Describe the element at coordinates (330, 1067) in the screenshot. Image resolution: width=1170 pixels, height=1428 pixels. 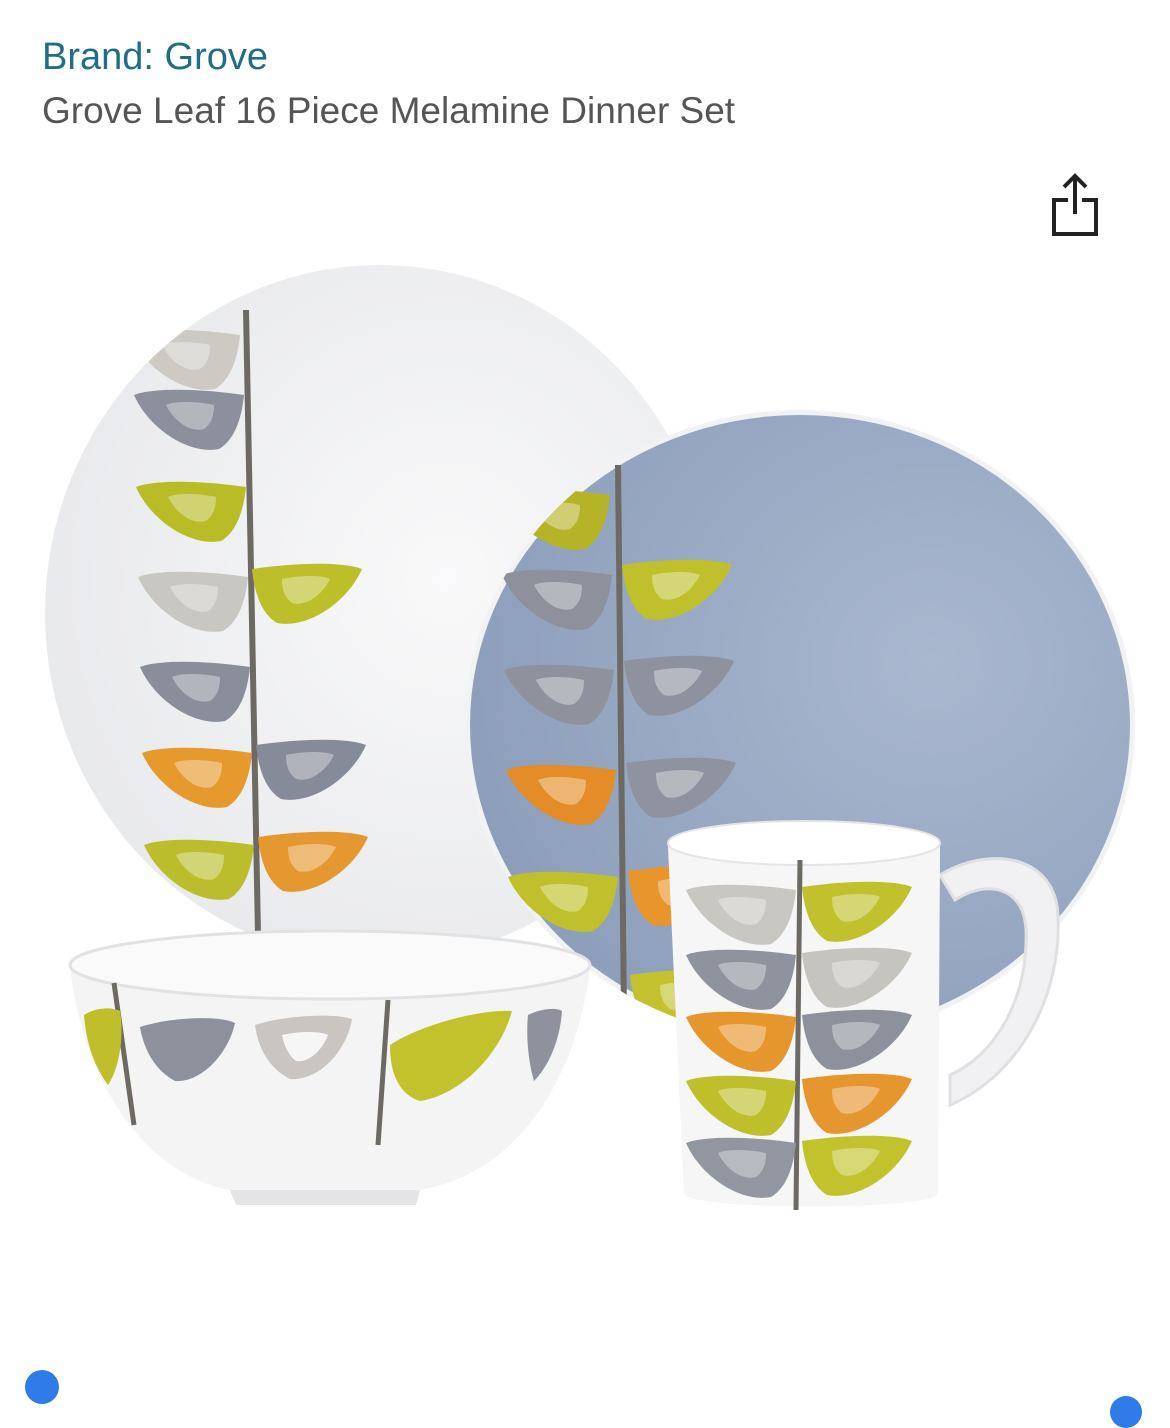
I see `bowl` at that location.